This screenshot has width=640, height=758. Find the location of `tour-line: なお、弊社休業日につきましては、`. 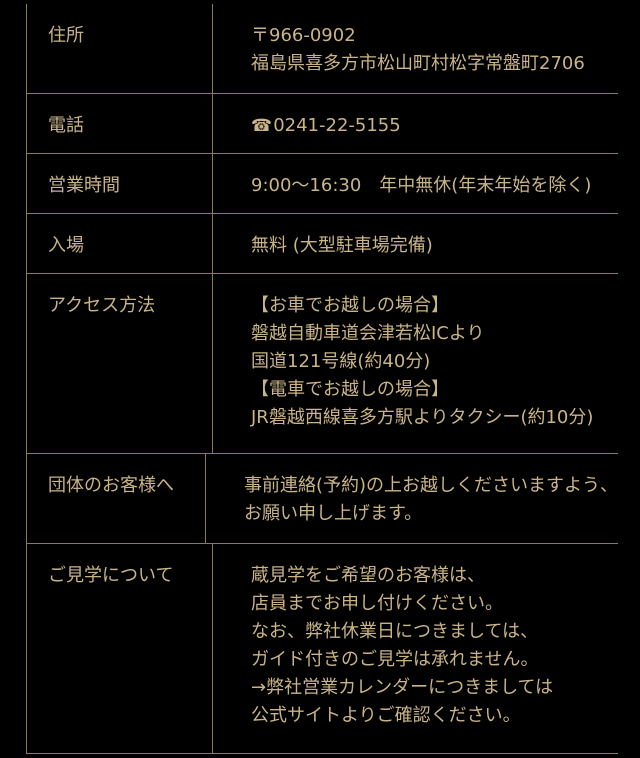

tour-line: なお、弊社休業日につきましては、 is located at coordinates (395, 631).